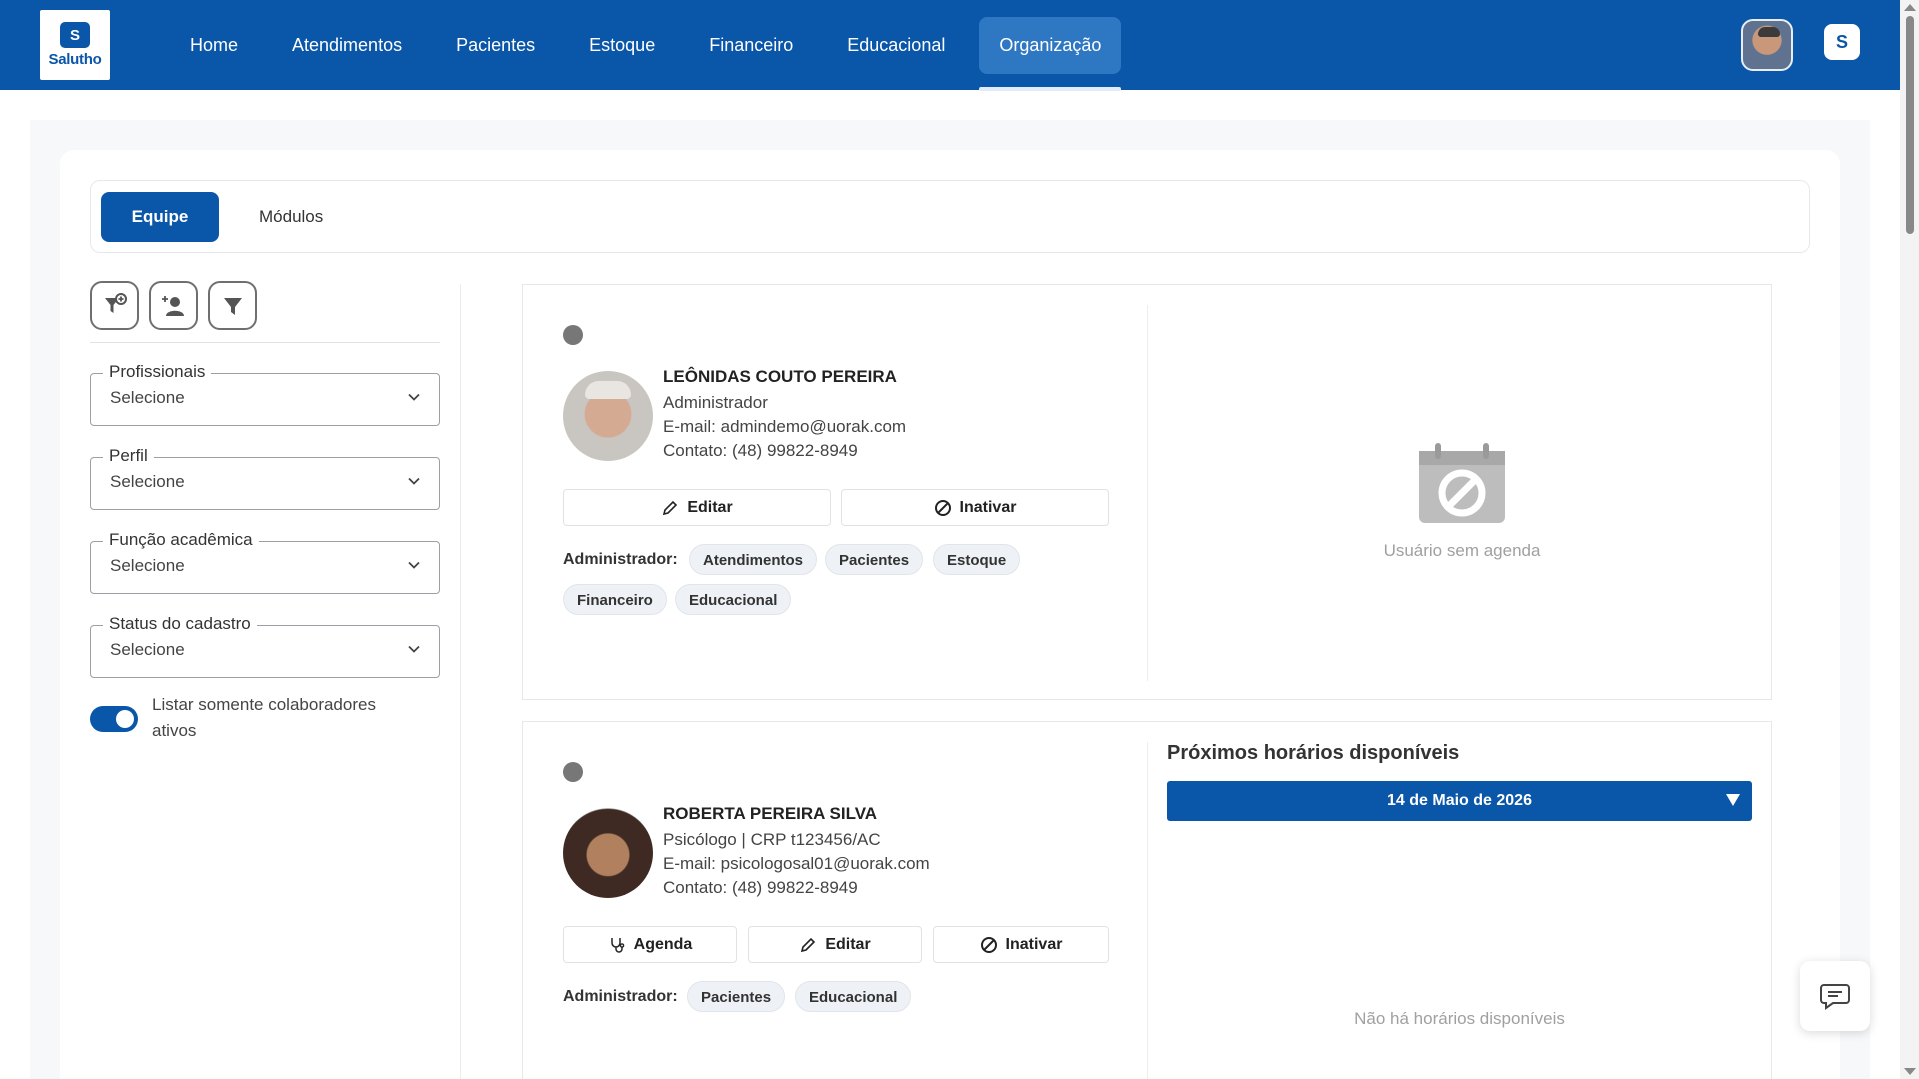 Image resolution: width=1919 pixels, height=1079 pixels. What do you see at coordinates (615, 599) in the screenshot?
I see `module-chip: Financeiro` at bounding box center [615, 599].